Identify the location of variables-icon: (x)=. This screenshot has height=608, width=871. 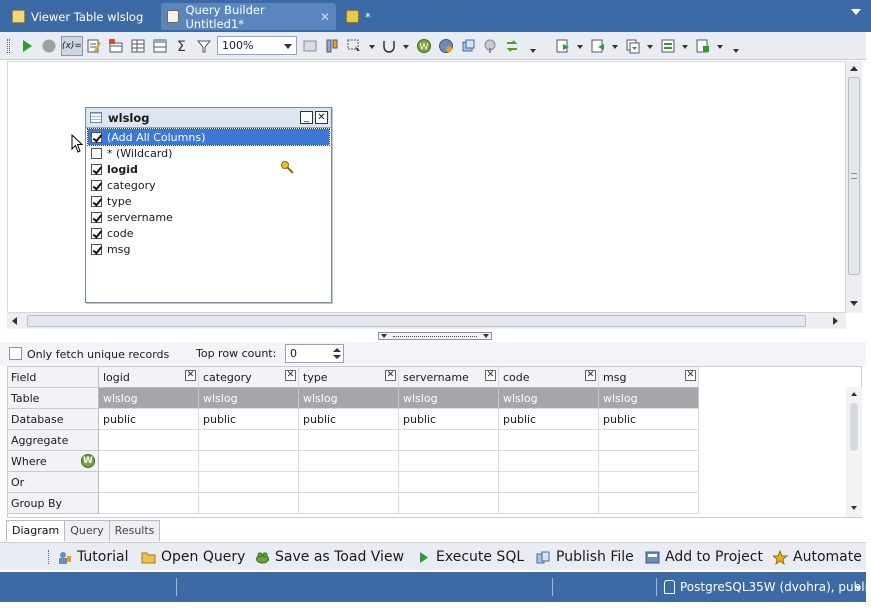
(72, 46).